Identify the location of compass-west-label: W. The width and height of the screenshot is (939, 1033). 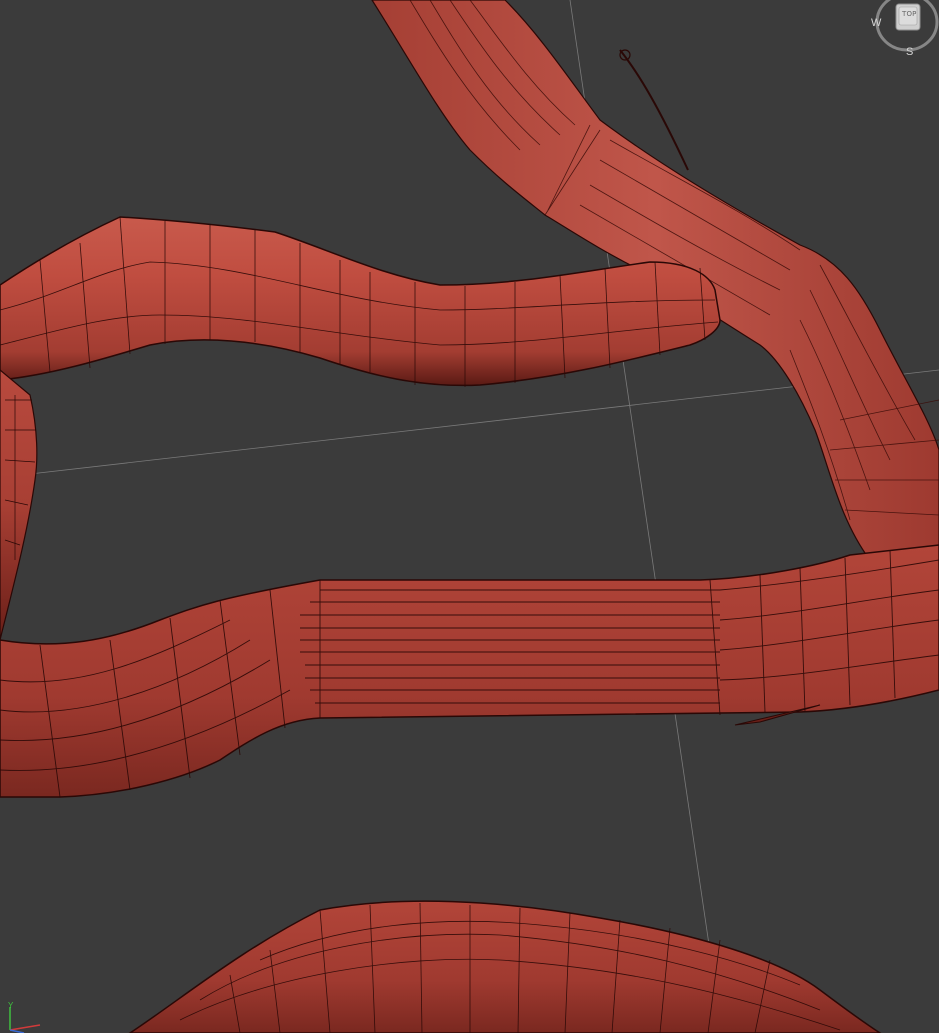
(876, 23).